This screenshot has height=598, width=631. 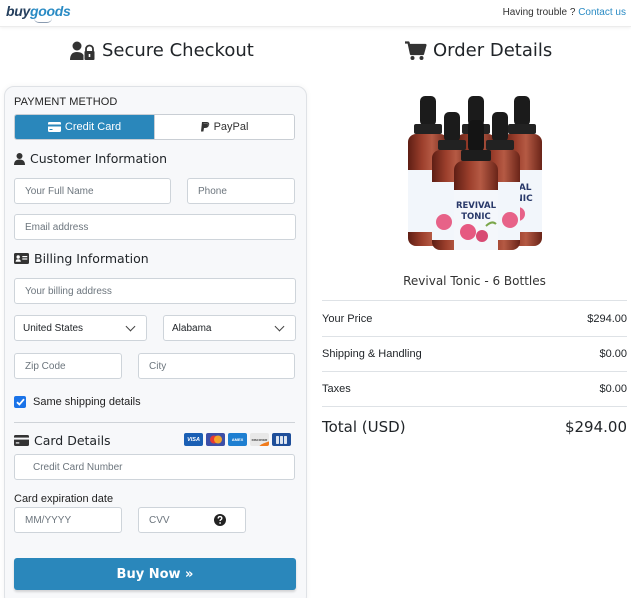 I want to click on accepted-cards: VISA AMEX DISCOVER, so click(x=237, y=439).